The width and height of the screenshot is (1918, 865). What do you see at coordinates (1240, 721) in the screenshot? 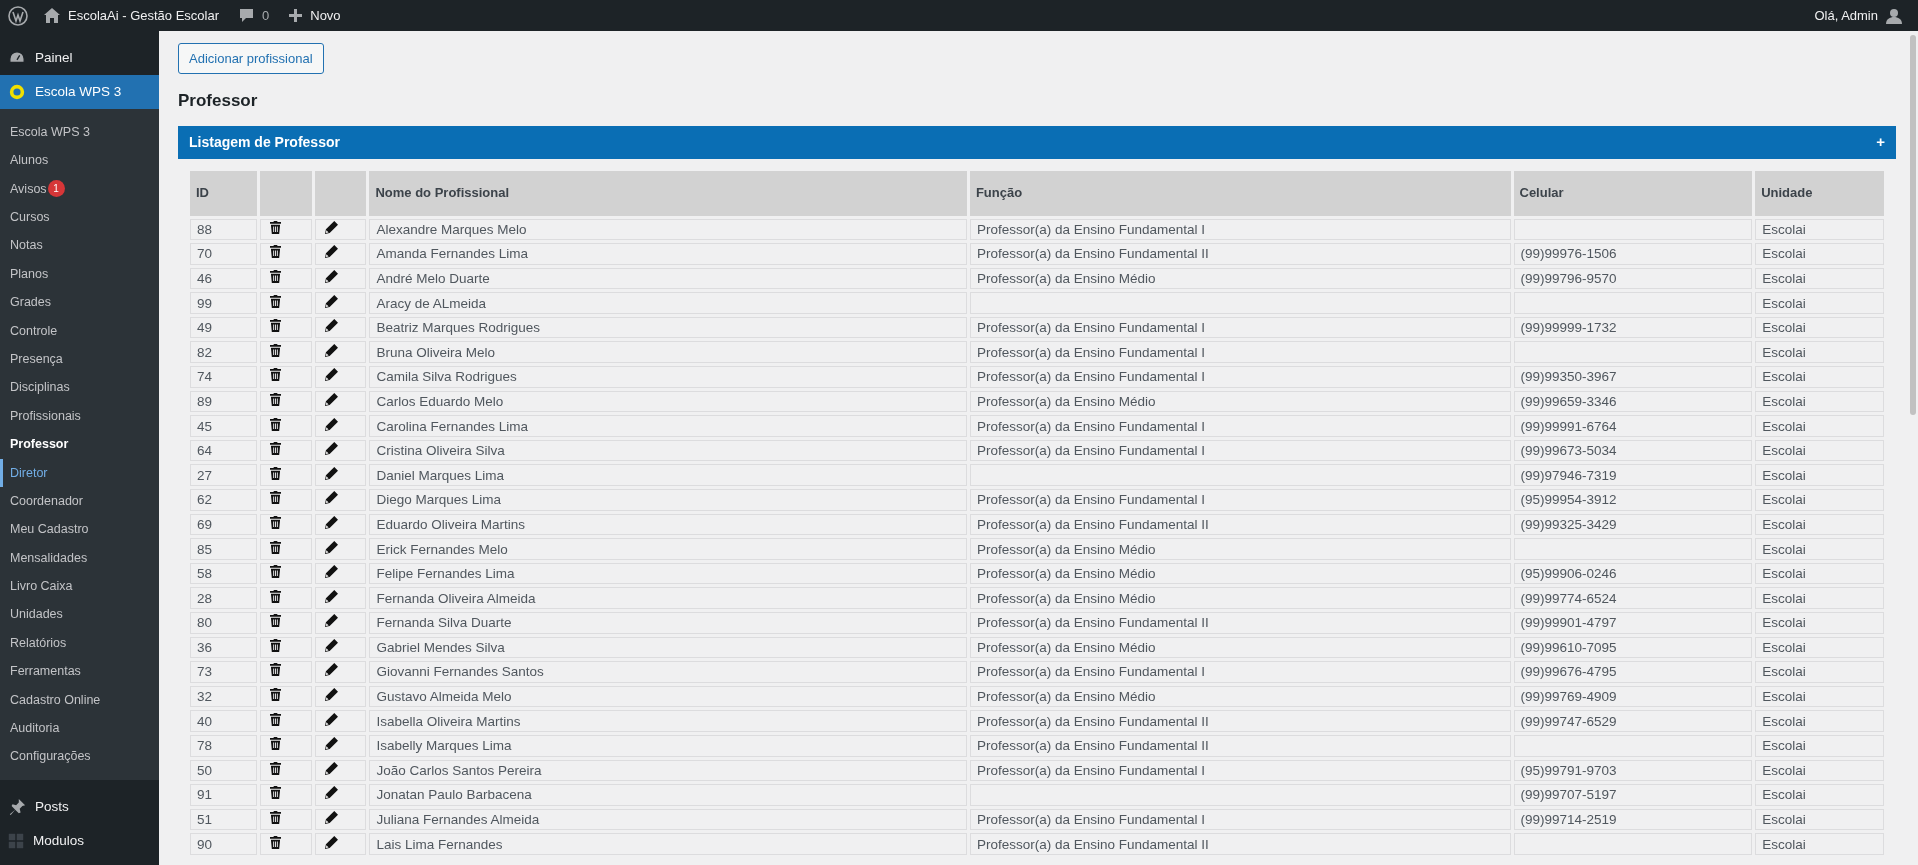
I see `table-cell: Professor(a) da Ensino Fundamental II` at bounding box center [1240, 721].